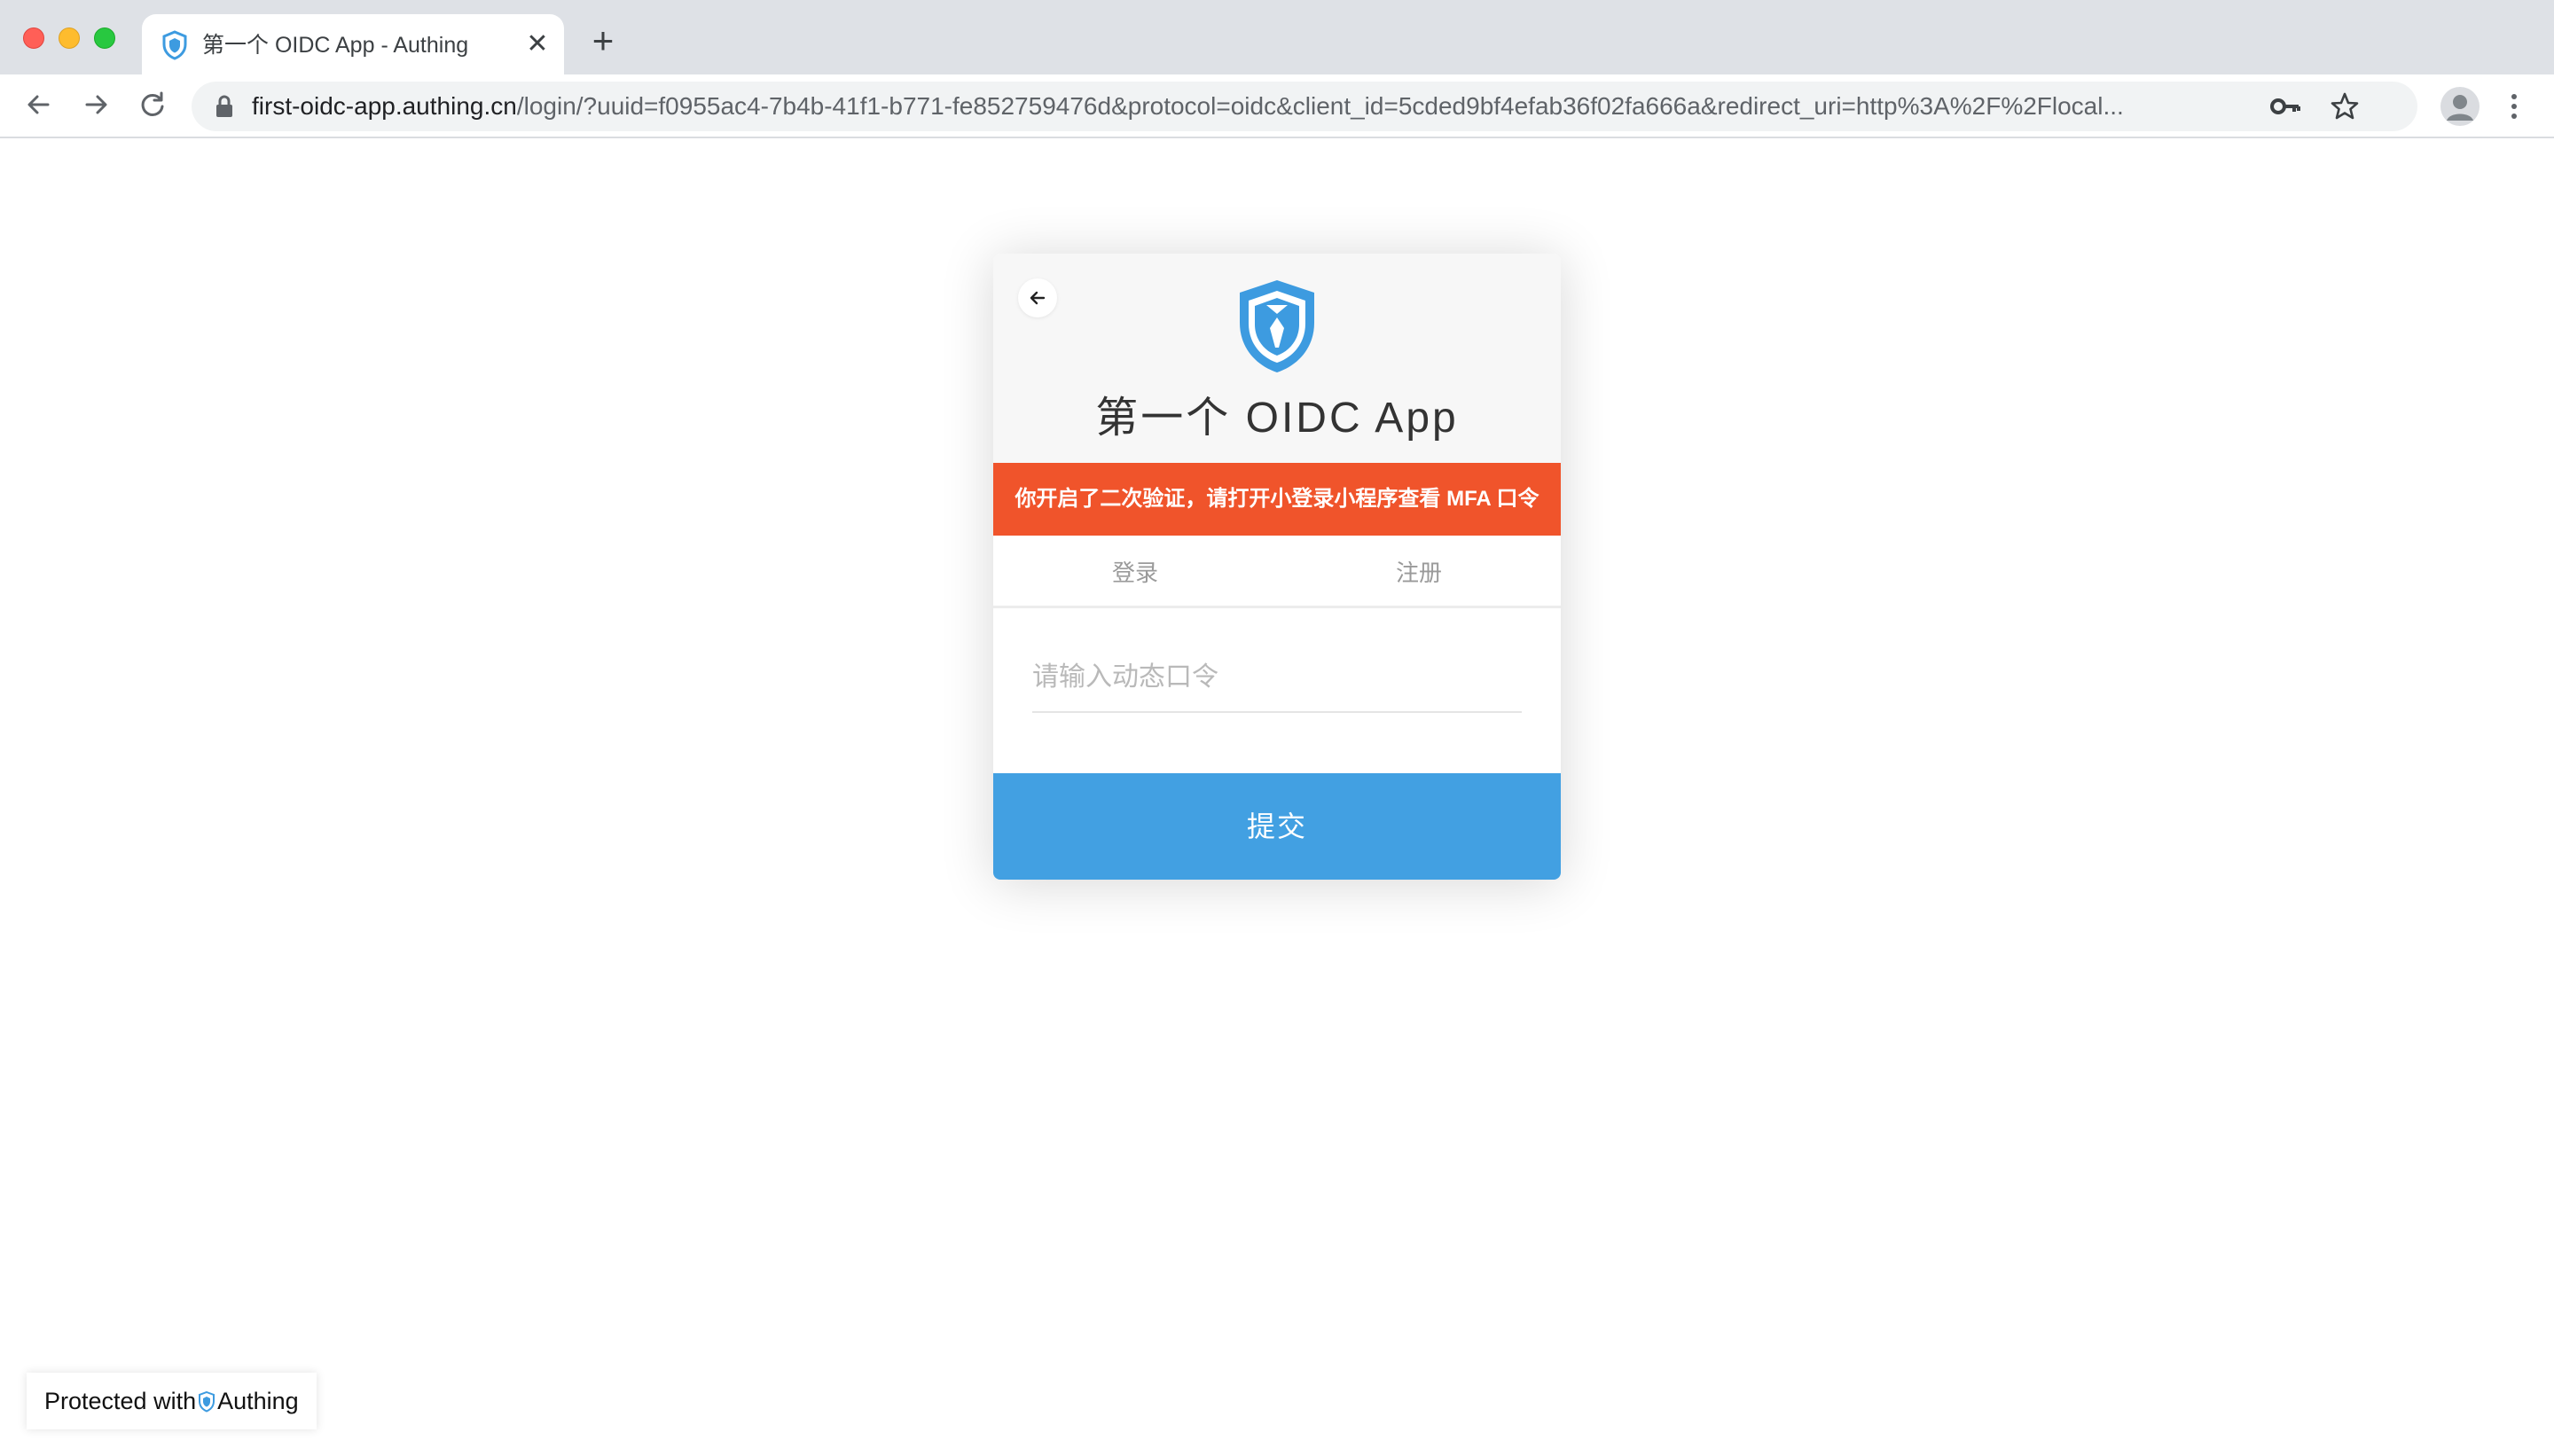  Describe the element at coordinates (1277, 499) in the screenshot. I see `mfa-alert-banner: 你开启了二次验证，请打开小登录小程序查看 MFA 口令` at that location.